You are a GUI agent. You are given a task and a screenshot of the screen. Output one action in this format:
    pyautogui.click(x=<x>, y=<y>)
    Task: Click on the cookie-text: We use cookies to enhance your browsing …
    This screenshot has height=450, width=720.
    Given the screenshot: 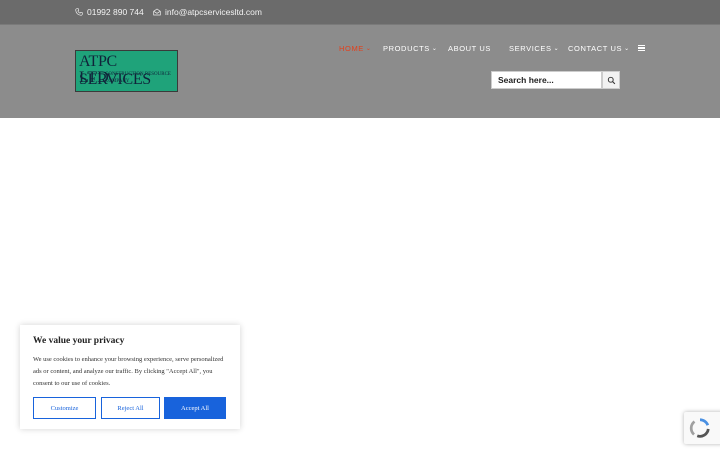 What is the action you would take?
    pyautogui.click(x=128, y=371)
    